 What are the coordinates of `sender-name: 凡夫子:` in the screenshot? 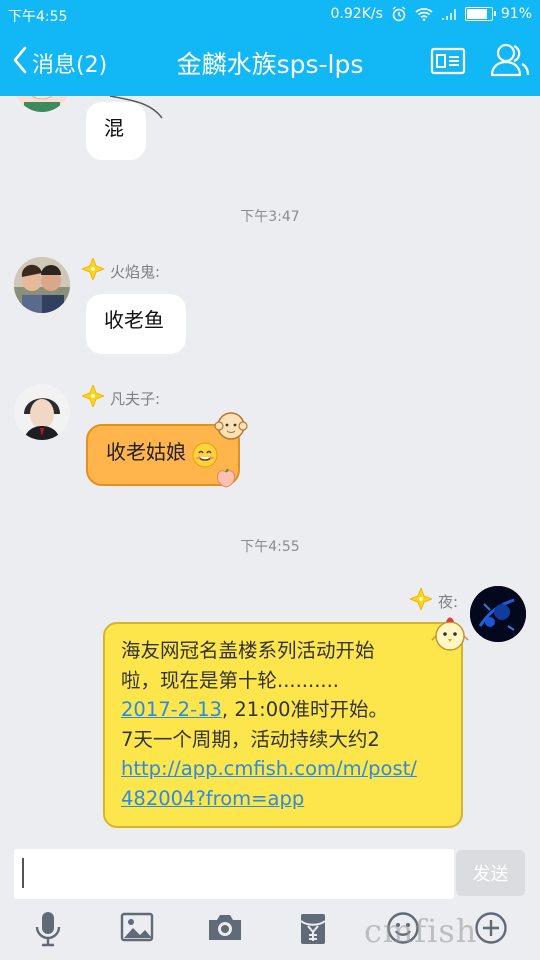 It's located at (120, 397).